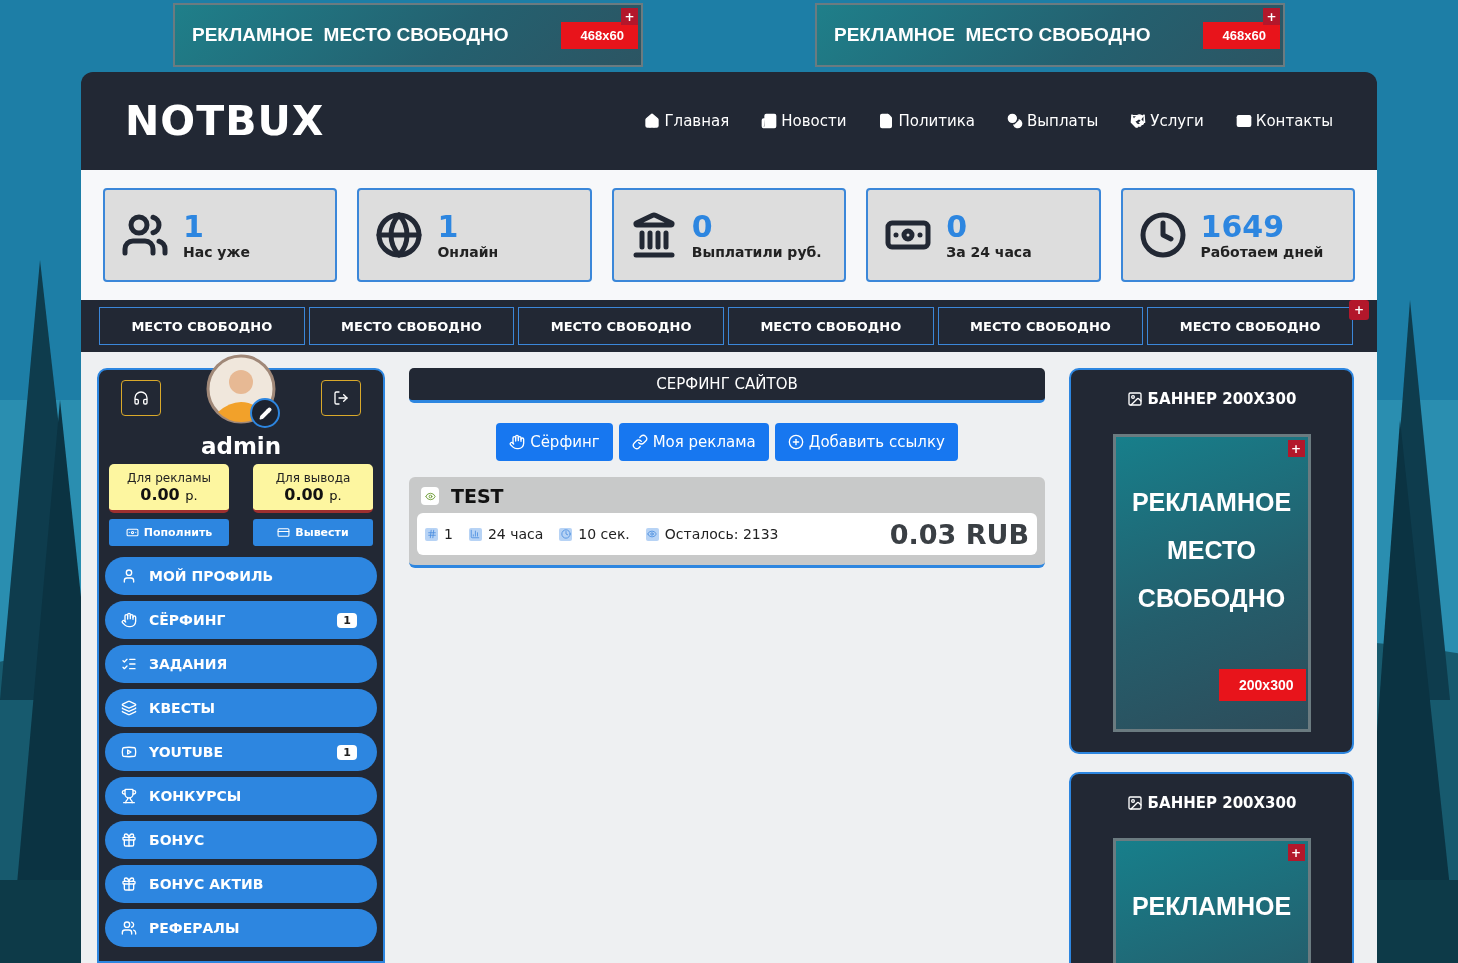 The width and height of the screenshot is (1458, 963). Describe the element at coordinates (515, 534) in the screenshot. I see `task-period: 24 часа` at that location.